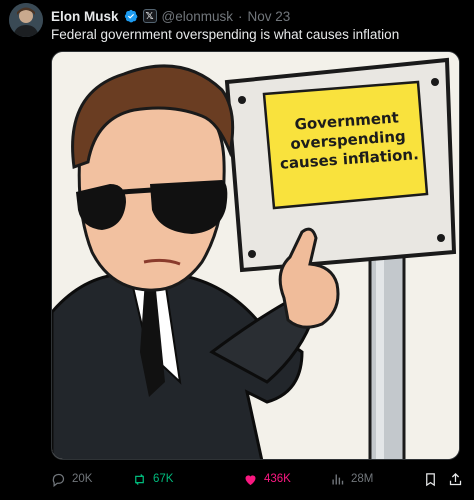 The image size is (474, 500). Describe the element at coordinates (131, 16) in the screenshot. I see `verified-badge-icon` at that location.